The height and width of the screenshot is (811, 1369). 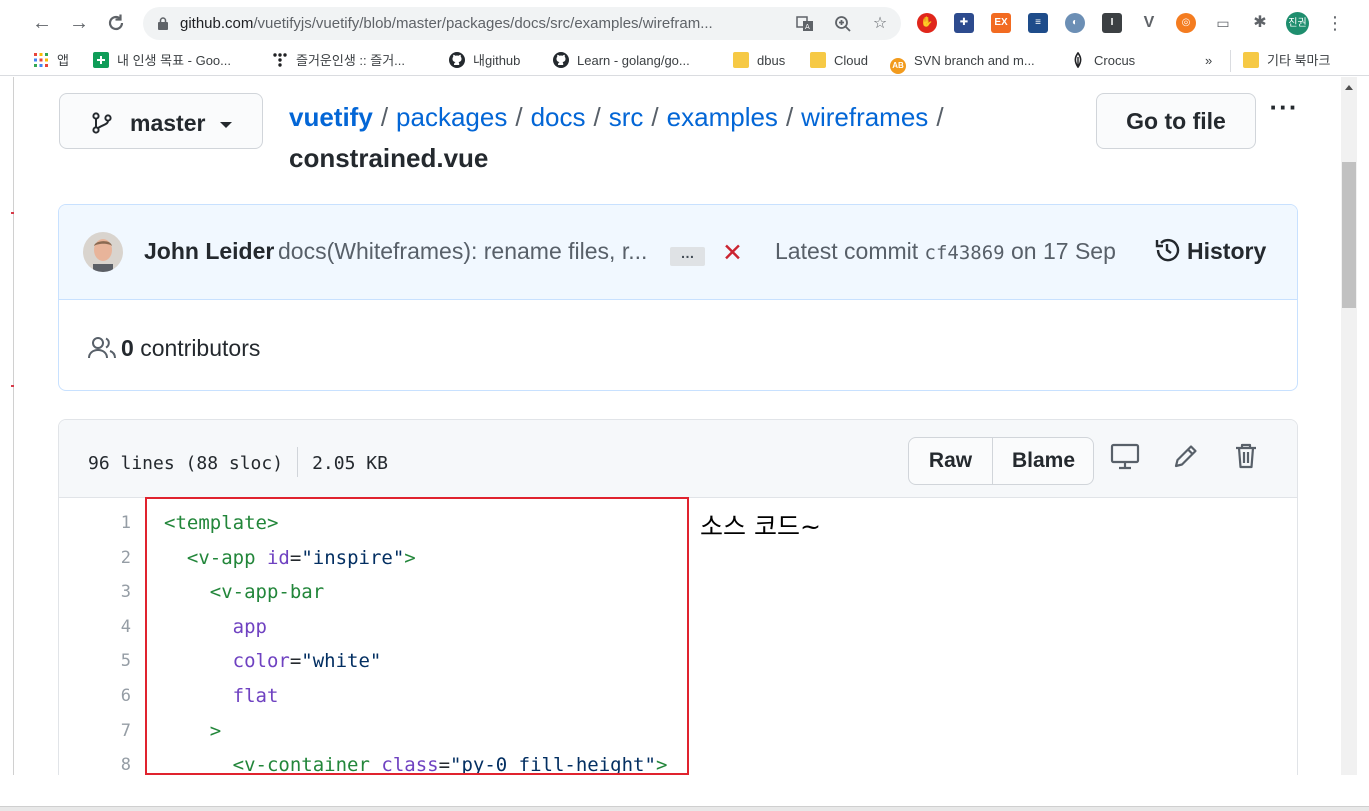 I want to click on pencil-icon, so click(x=1186, y=456).